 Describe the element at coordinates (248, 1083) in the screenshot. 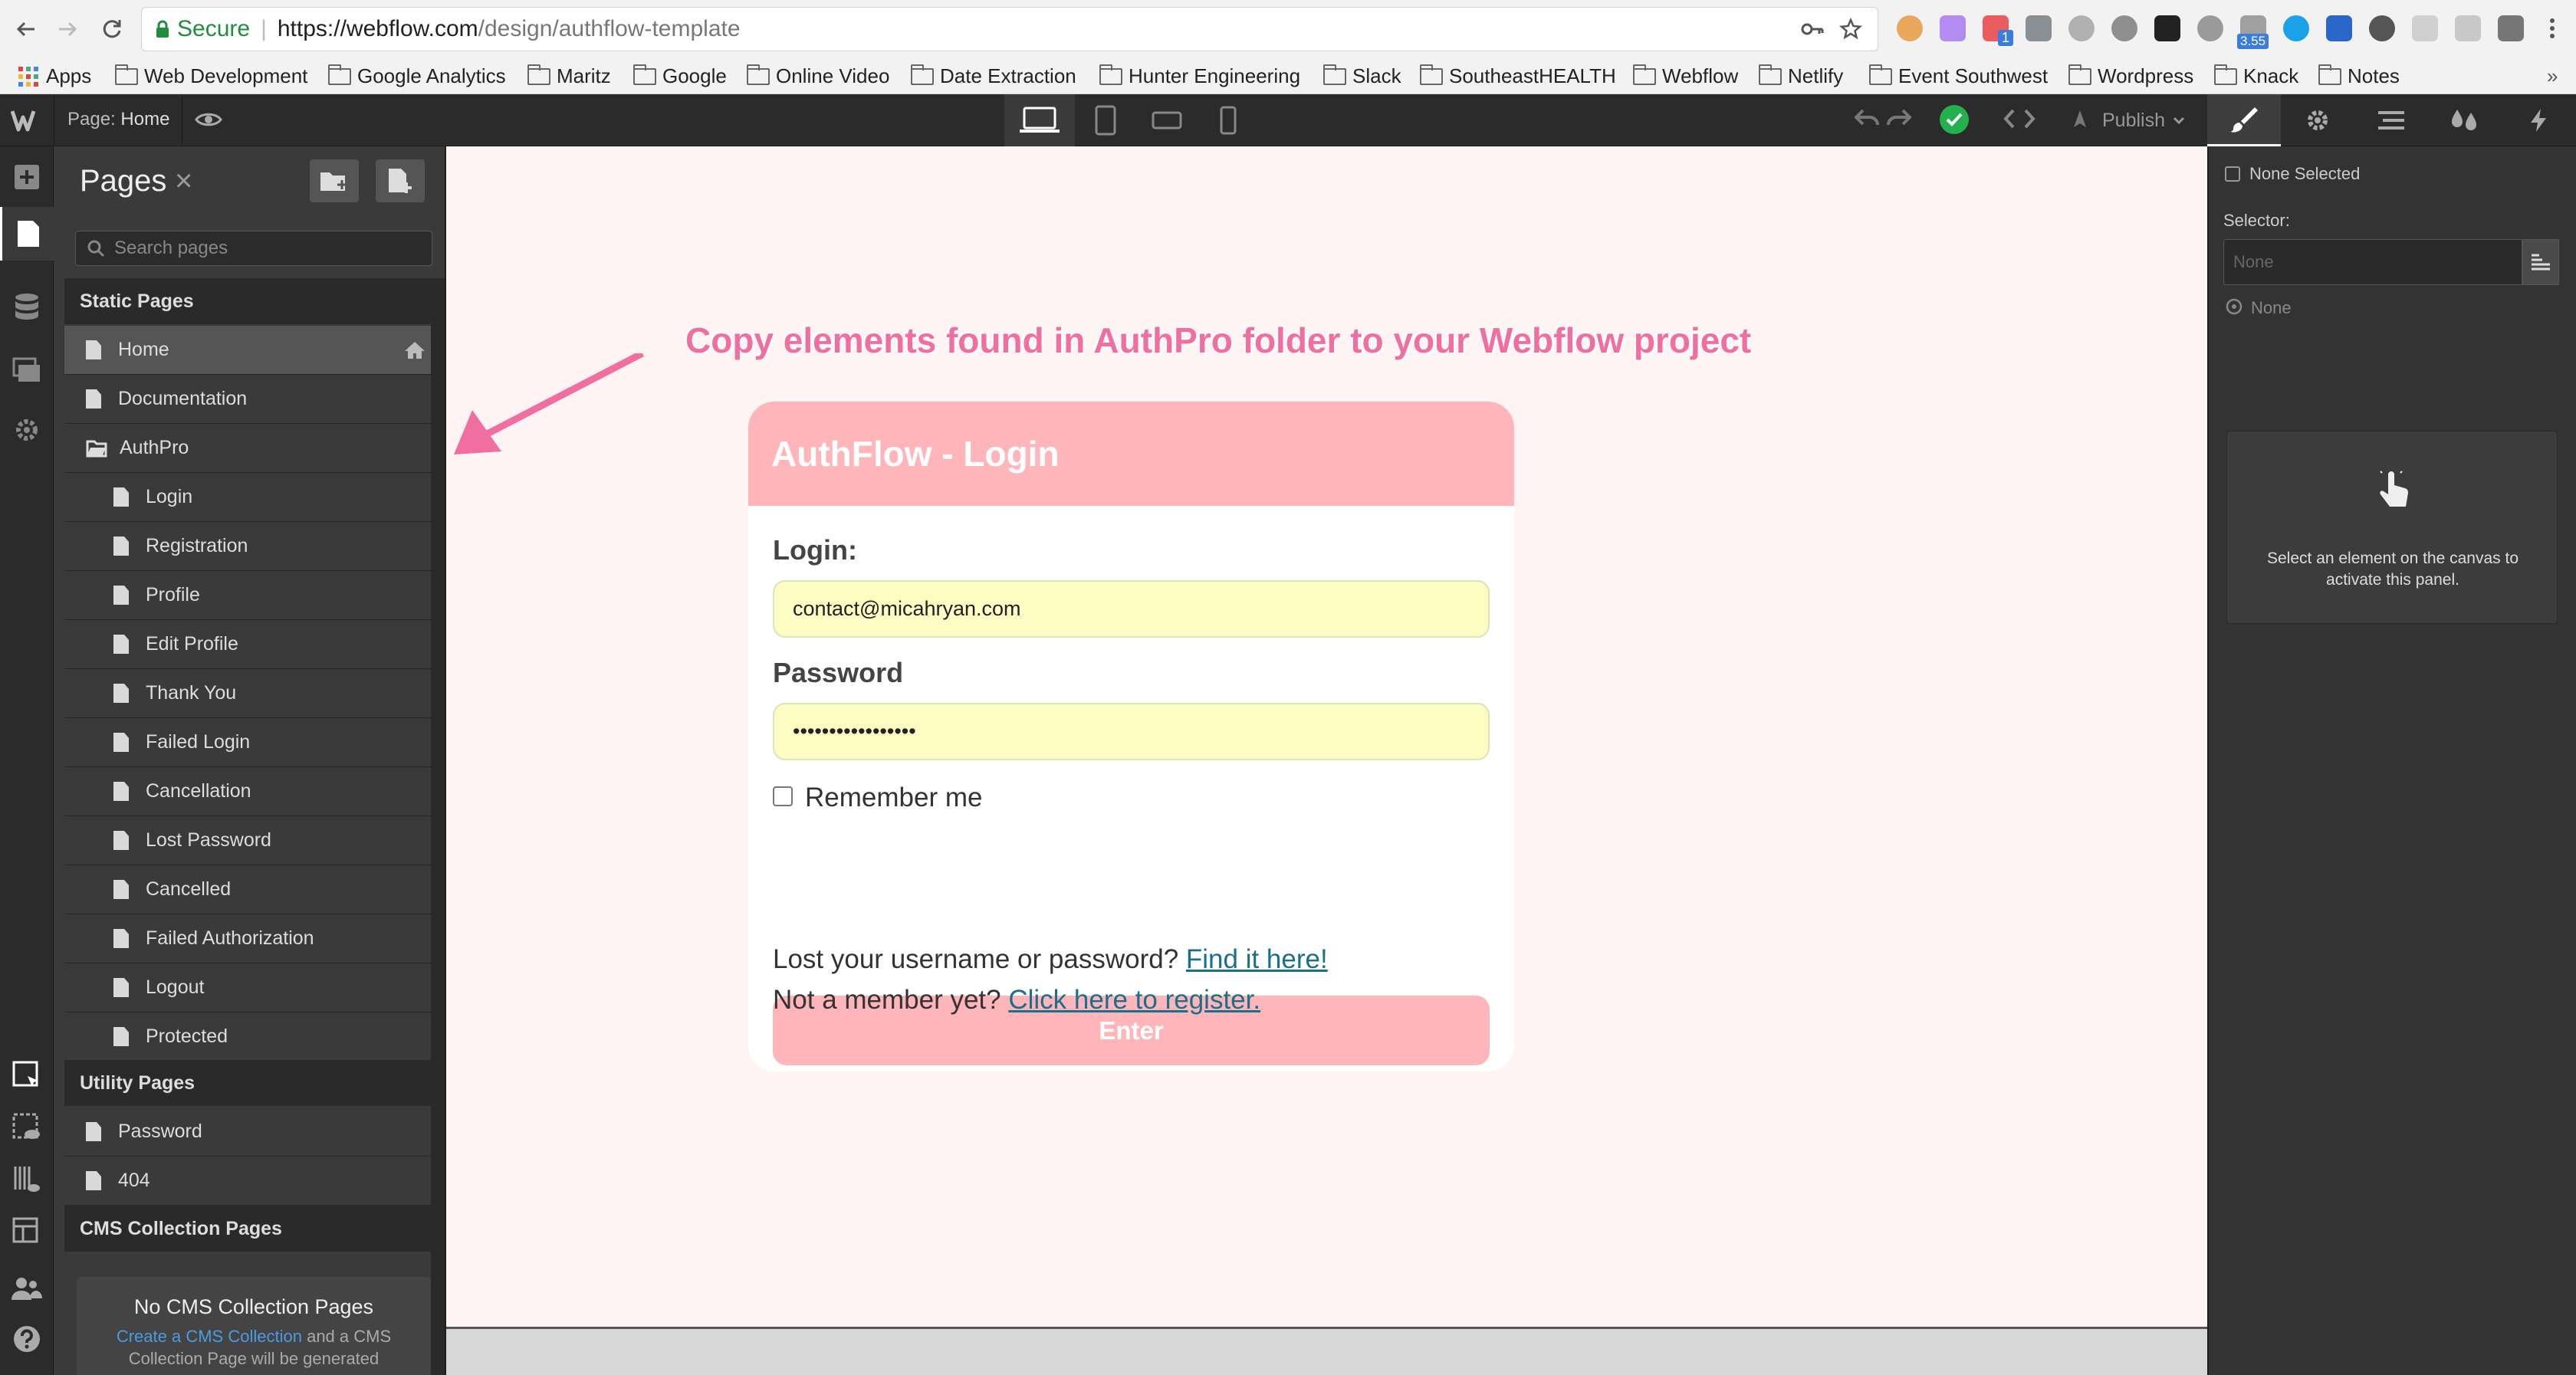

I see `utility-pages-header: Utility Pages` at that location.